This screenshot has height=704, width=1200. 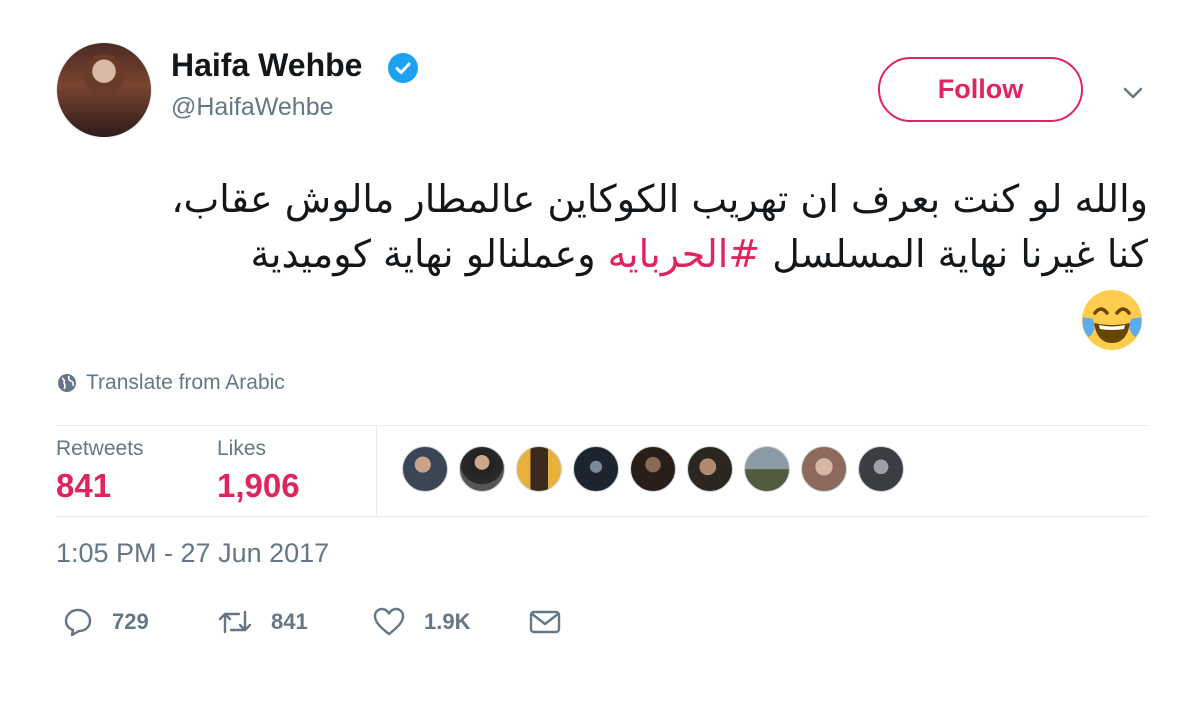 I want to click on user-handle: @HaifaWehbe, so click(x=252, y=107).